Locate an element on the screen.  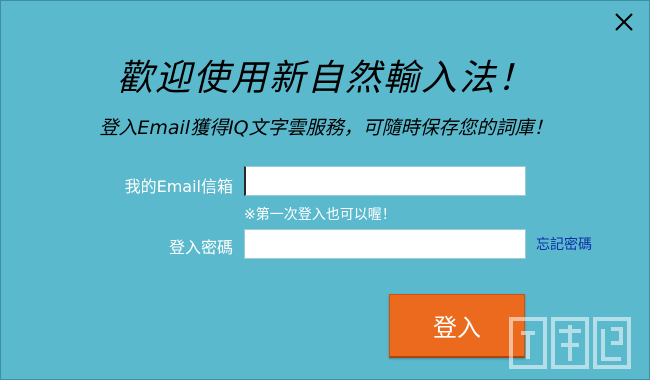
close-icon is located at coordinates (624, 22).